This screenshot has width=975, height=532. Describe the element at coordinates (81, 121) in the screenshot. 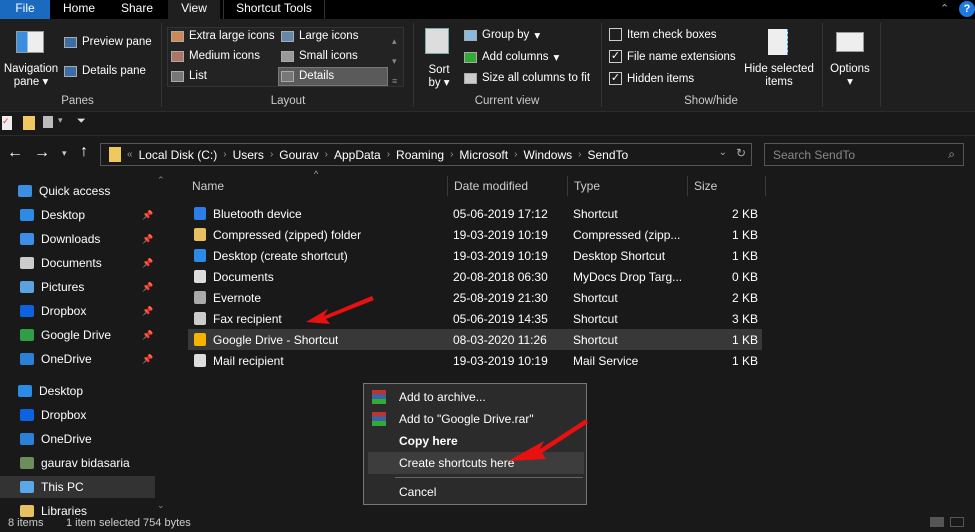

I see `customize-toolbar-icon: ⏷` at that location.